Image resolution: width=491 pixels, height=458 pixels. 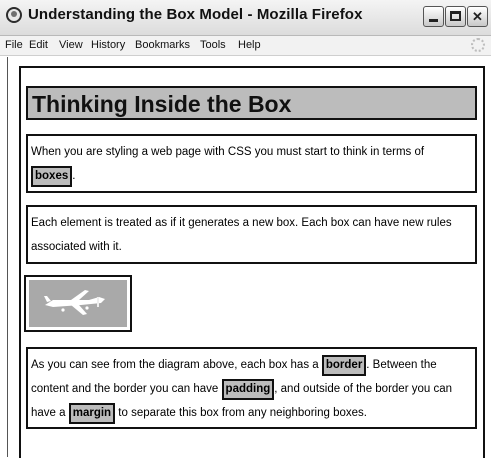 I want to click on airplane-image, so click(x=78, y=303).